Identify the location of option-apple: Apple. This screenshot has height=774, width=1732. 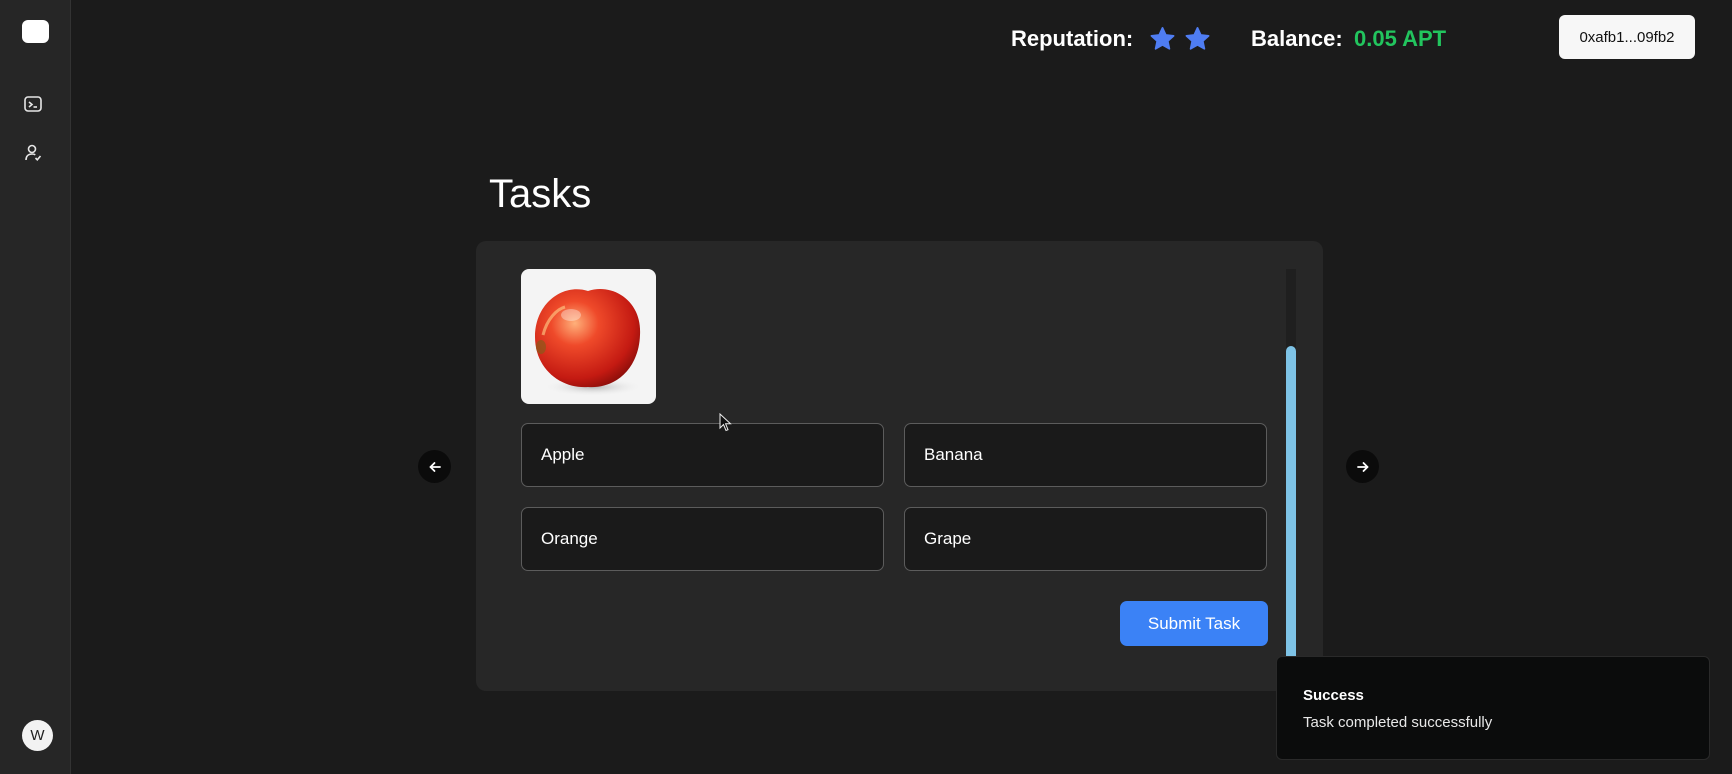
(702, 455).